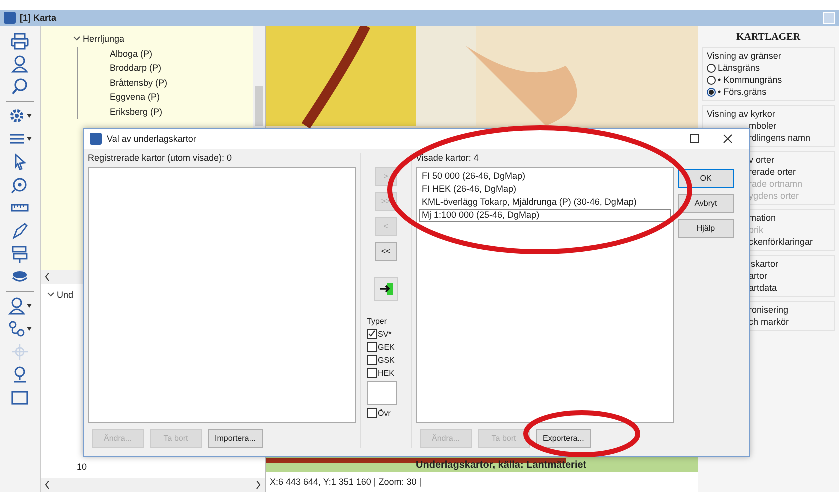 The image size is (839, 492). What do you see at coordinates (38, 18) in the screenshot?
I see `window-title: [1] Karta` at bounding box center [38, 18].